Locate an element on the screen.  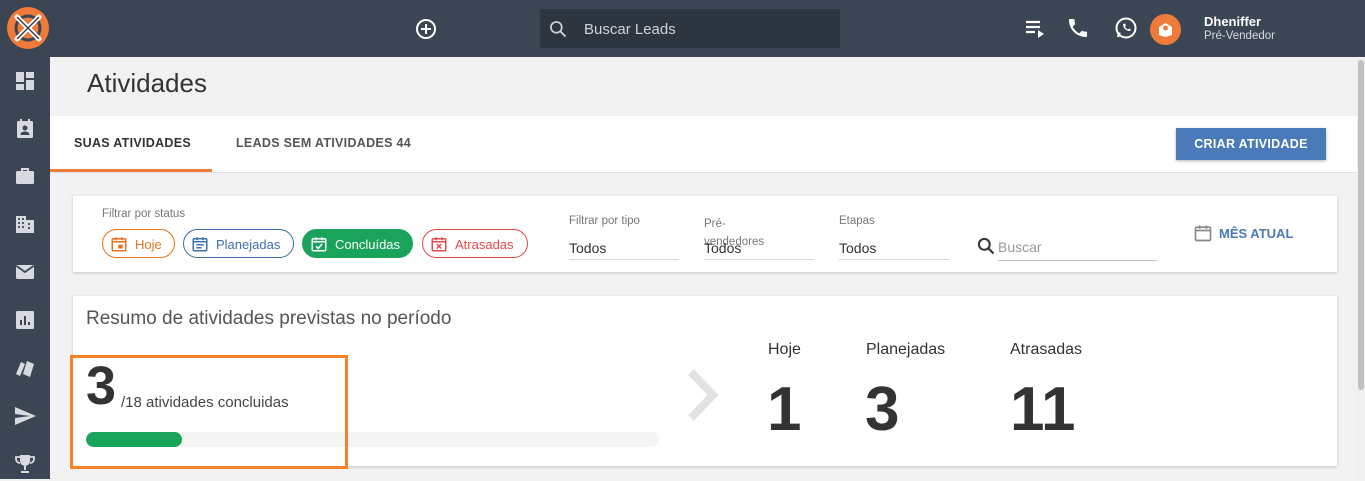
lead-search-input is located at coordinates (704, 29).